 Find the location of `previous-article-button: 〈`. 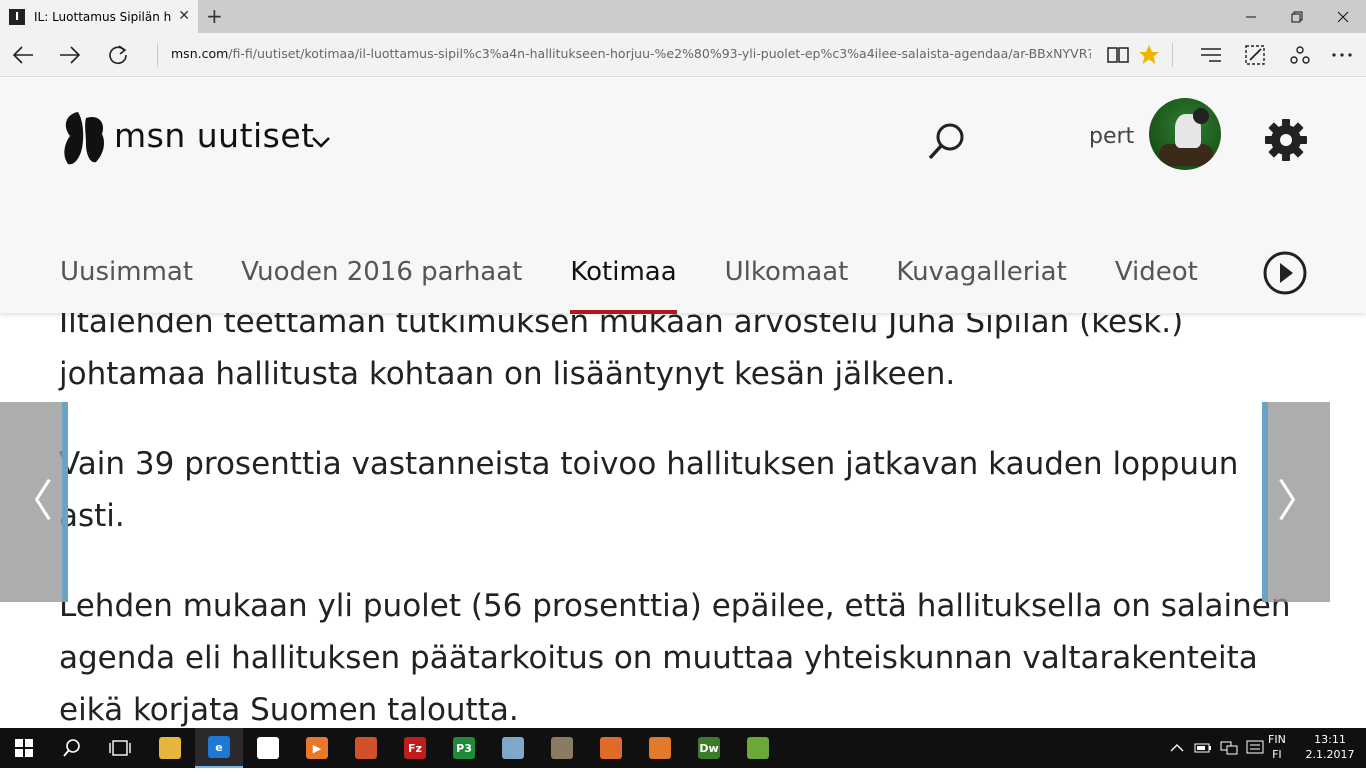

previous-article-button: 〈 is located at coordinates (34, 502).